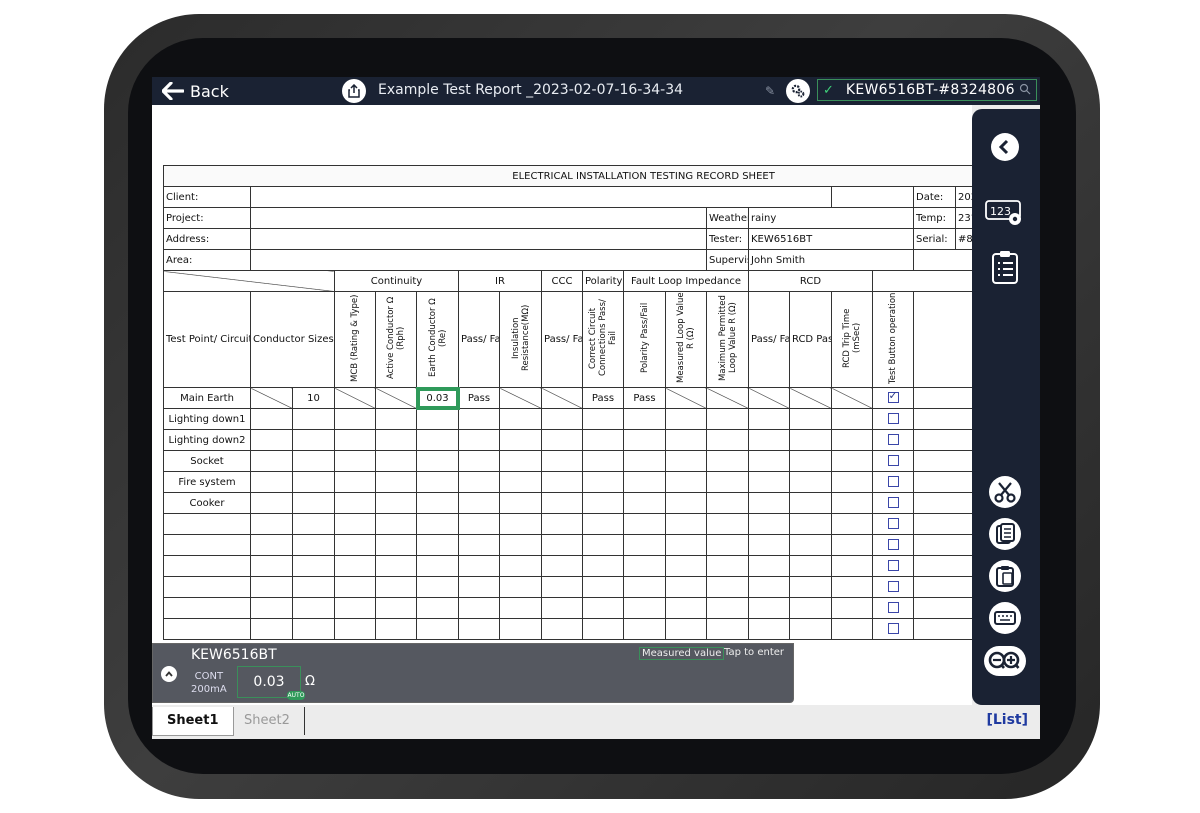  I want to click on tap-to-enter-label: Tap to enter, so click(754, 652).